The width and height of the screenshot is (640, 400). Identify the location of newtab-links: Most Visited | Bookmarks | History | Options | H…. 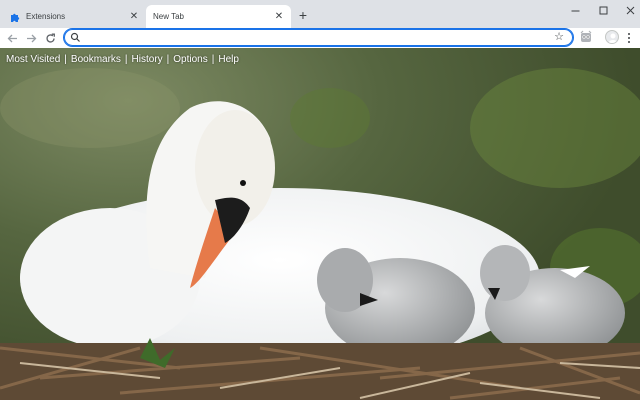
(122, 59).